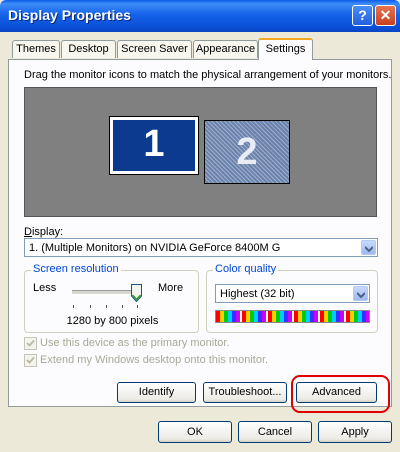 Image resolution: width=400 pixels, height=452 pixels. Describe the element at coordinates (136, 293) in the screenshot. I see `resolution-slider-thumb` at that location.